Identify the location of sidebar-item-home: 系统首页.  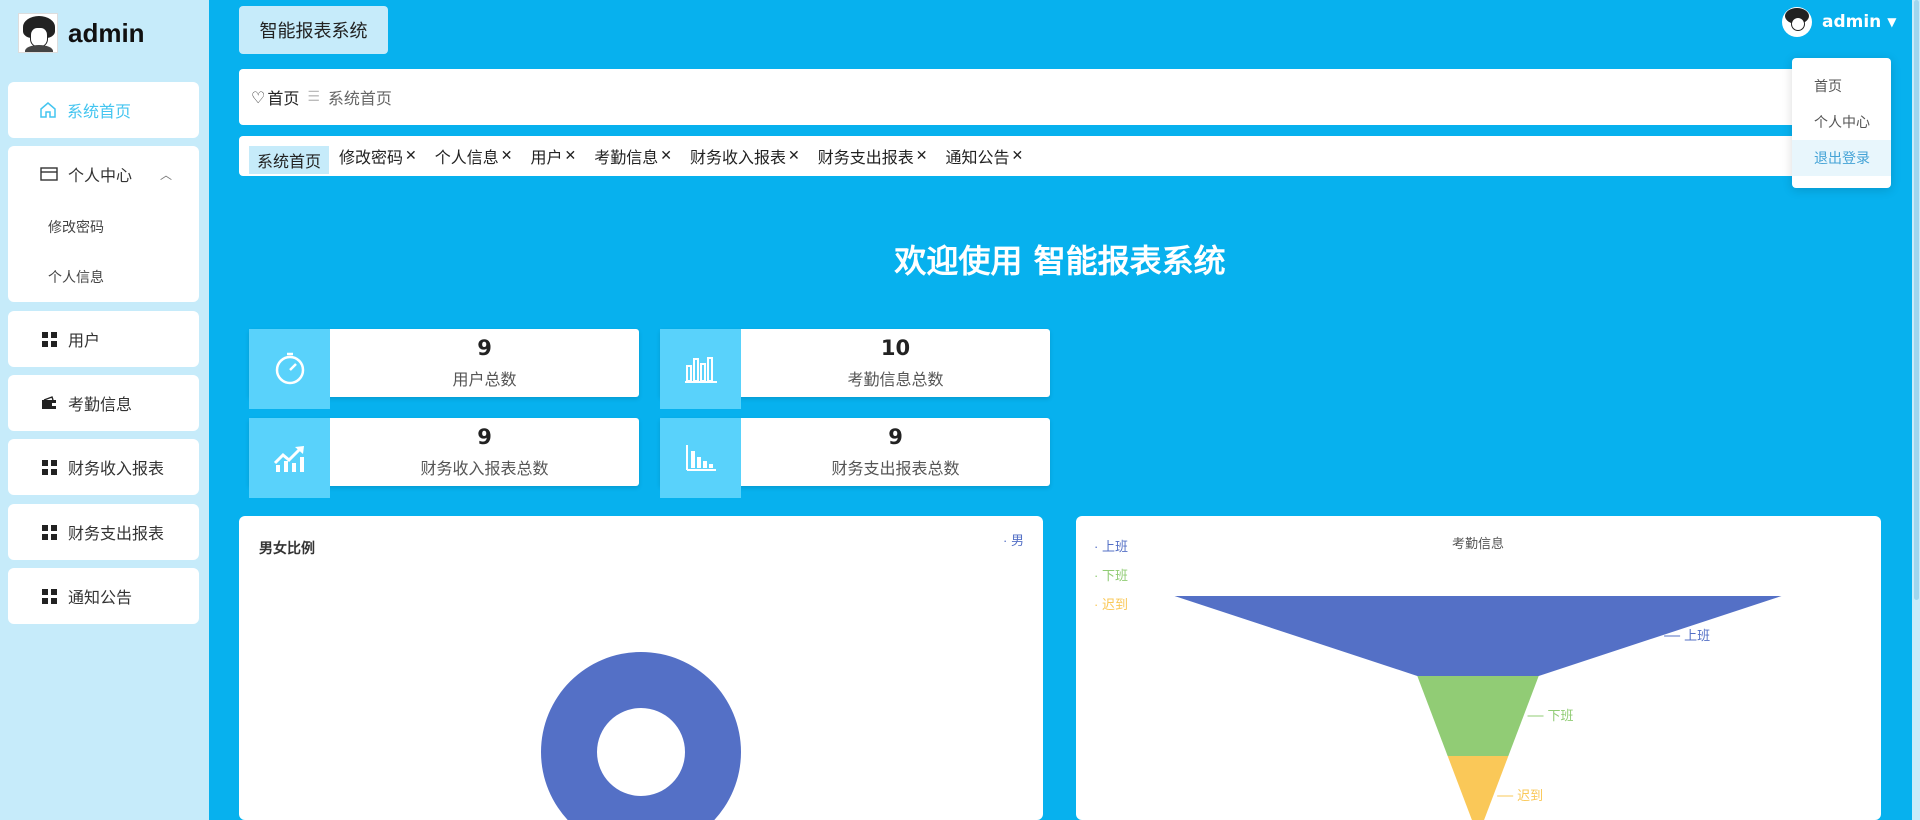
(103, 110).